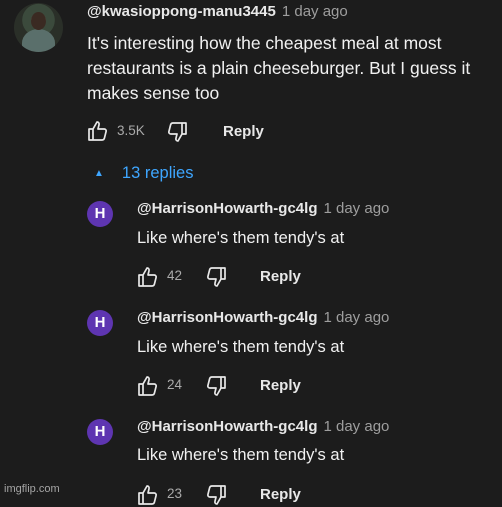 This screenshot has width=502, height=507. Describe the element at coordinates (157, 173) in the screenshot. I see `replies-count-label: 13 replies` at that location.